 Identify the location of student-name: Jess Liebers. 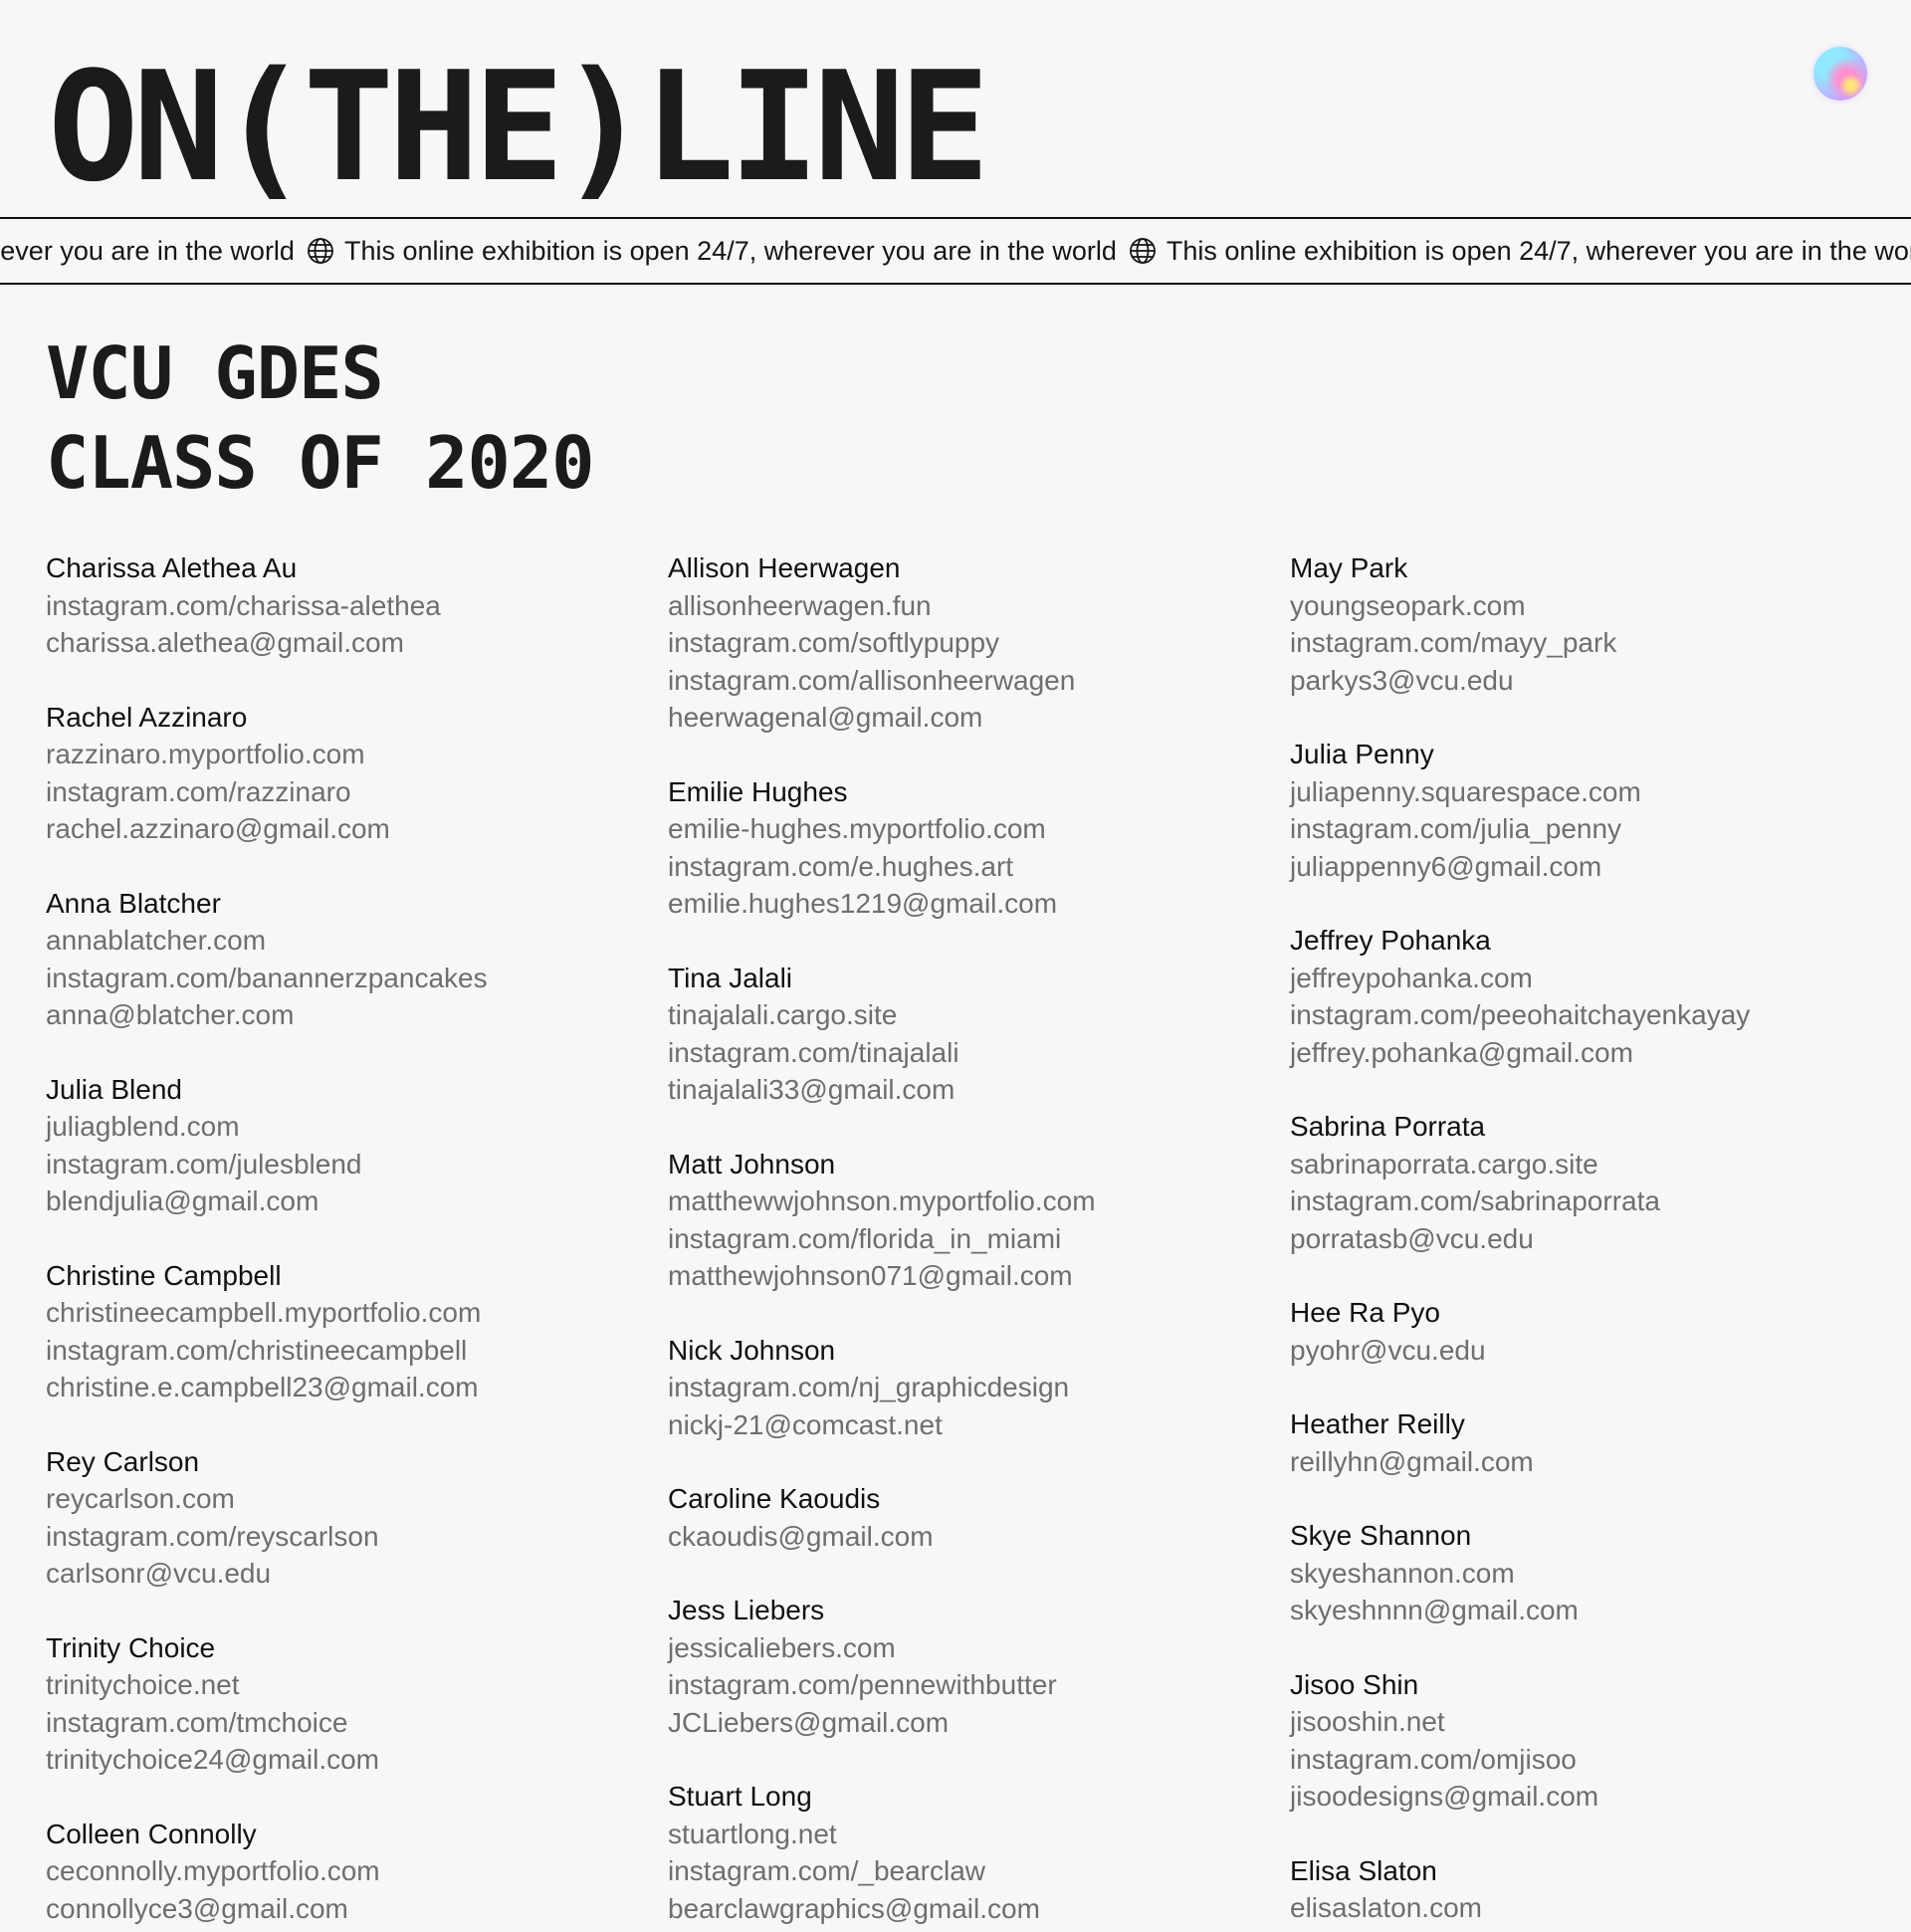
(746, 1610).